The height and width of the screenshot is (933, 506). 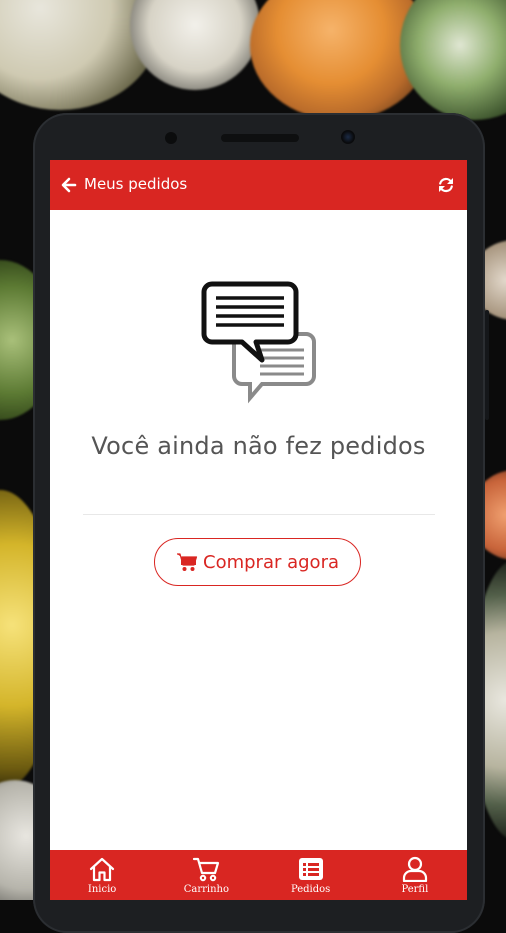 What do you see at coordinates (258, 446) in the screenshot?
I see `empty-state-message: Você ainda não fez pedidos` at bounding box center [258, 446].